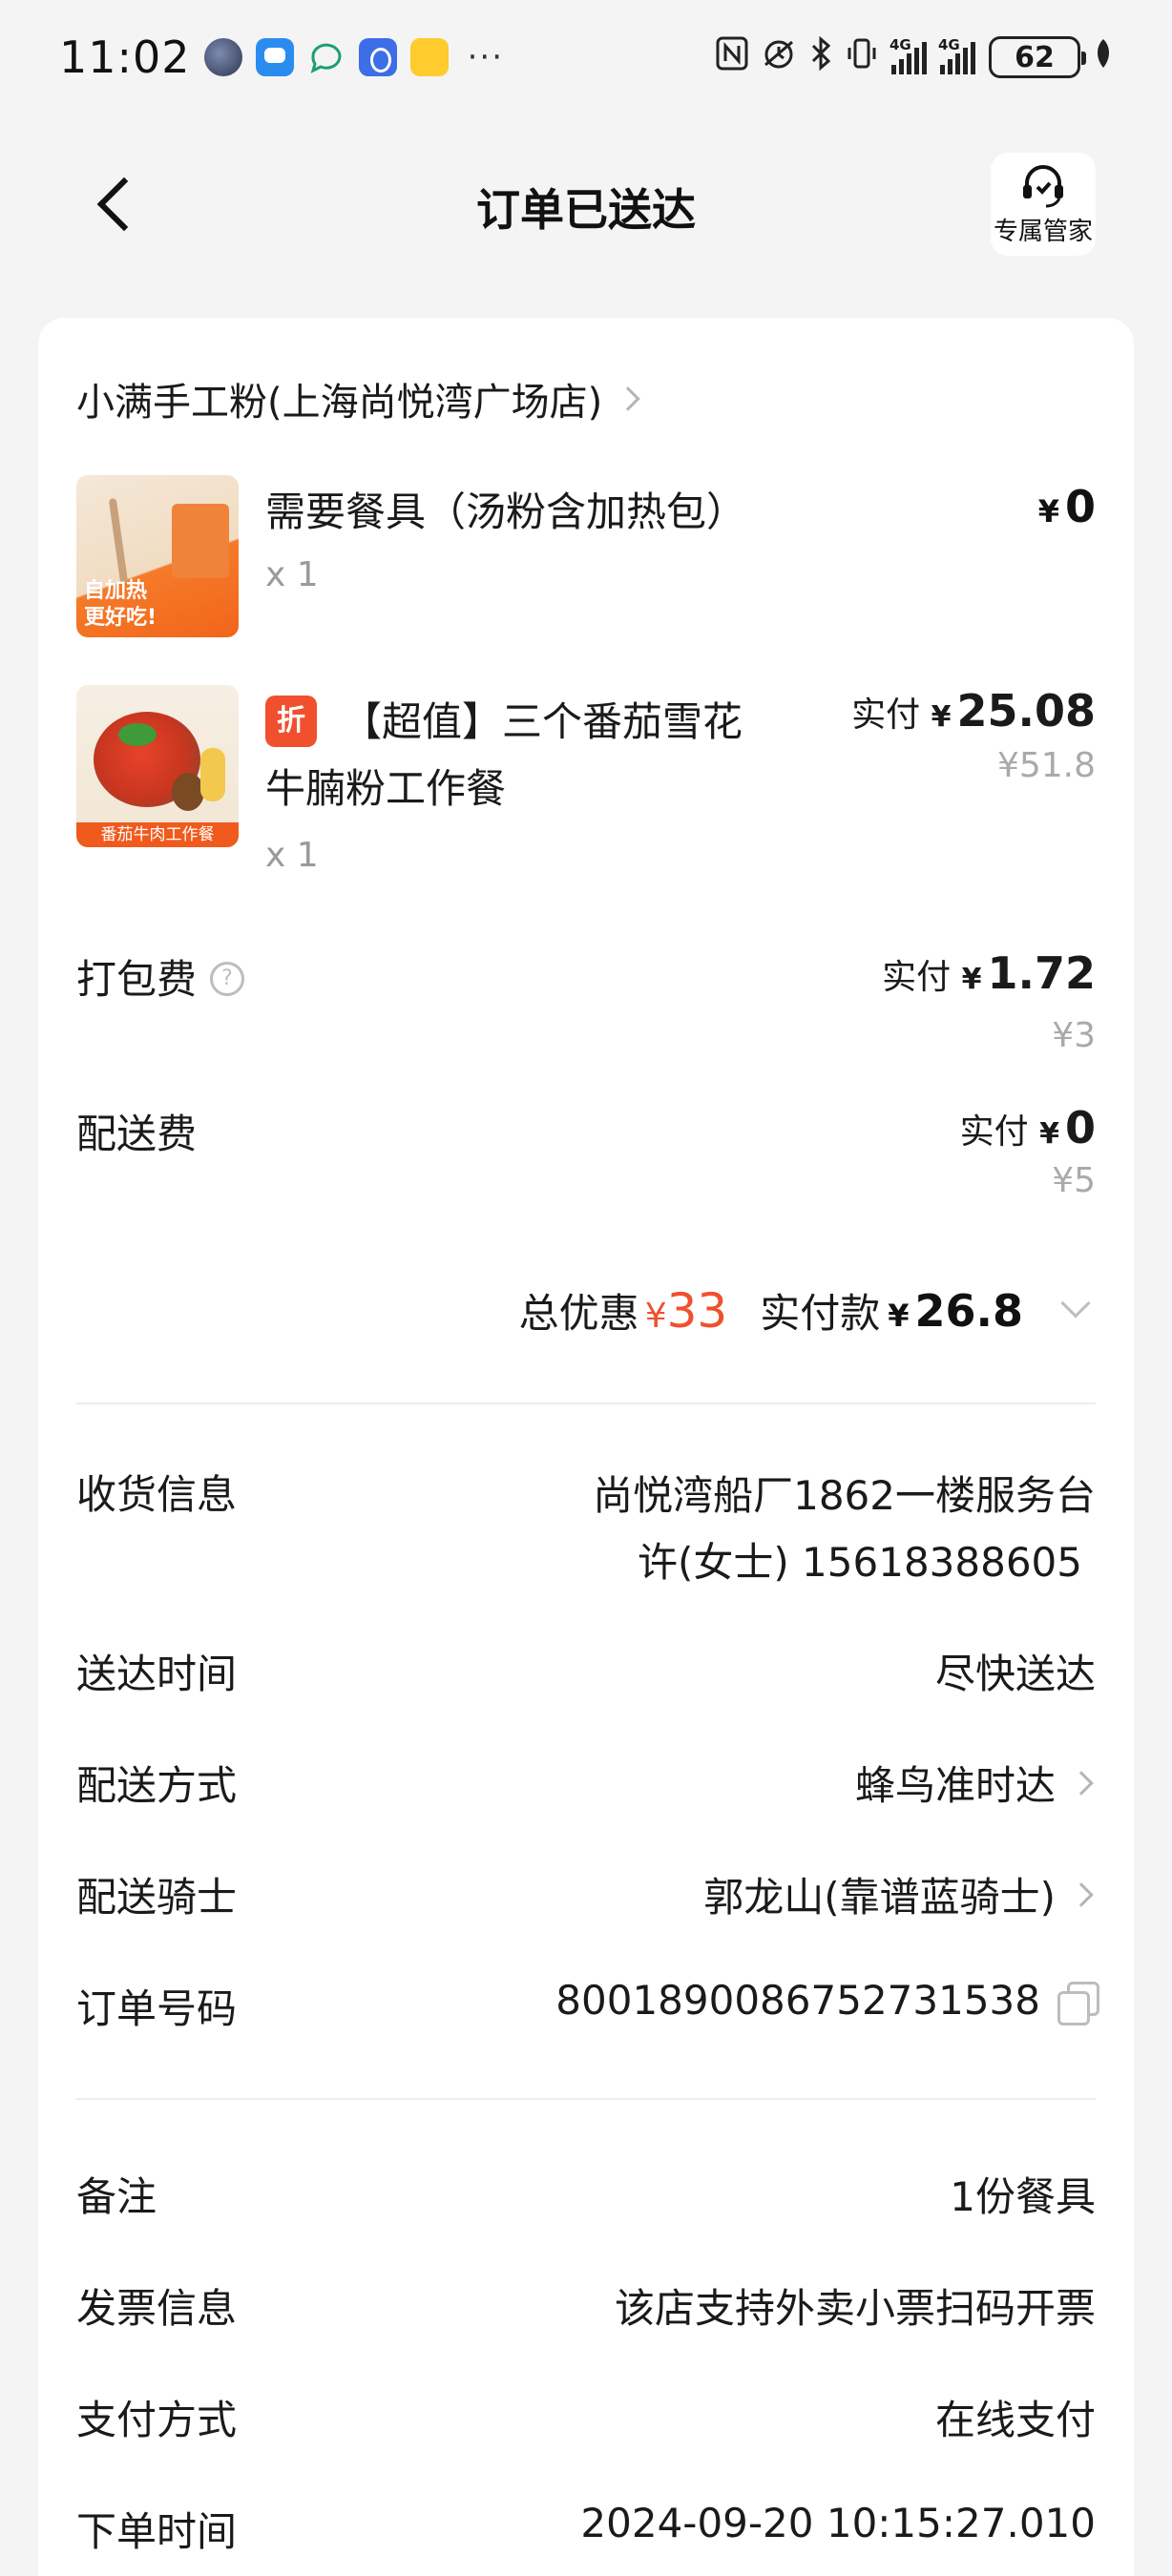  Describe the element at coordinates (125, 57) in the screenshot. I see `status-time: 11:02` at that location.